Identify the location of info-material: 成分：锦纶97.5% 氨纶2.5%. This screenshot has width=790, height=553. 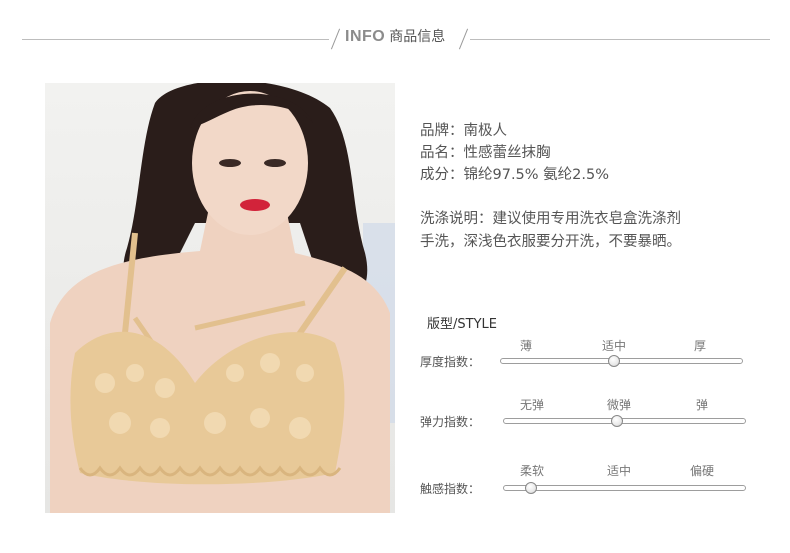
(515, 175).